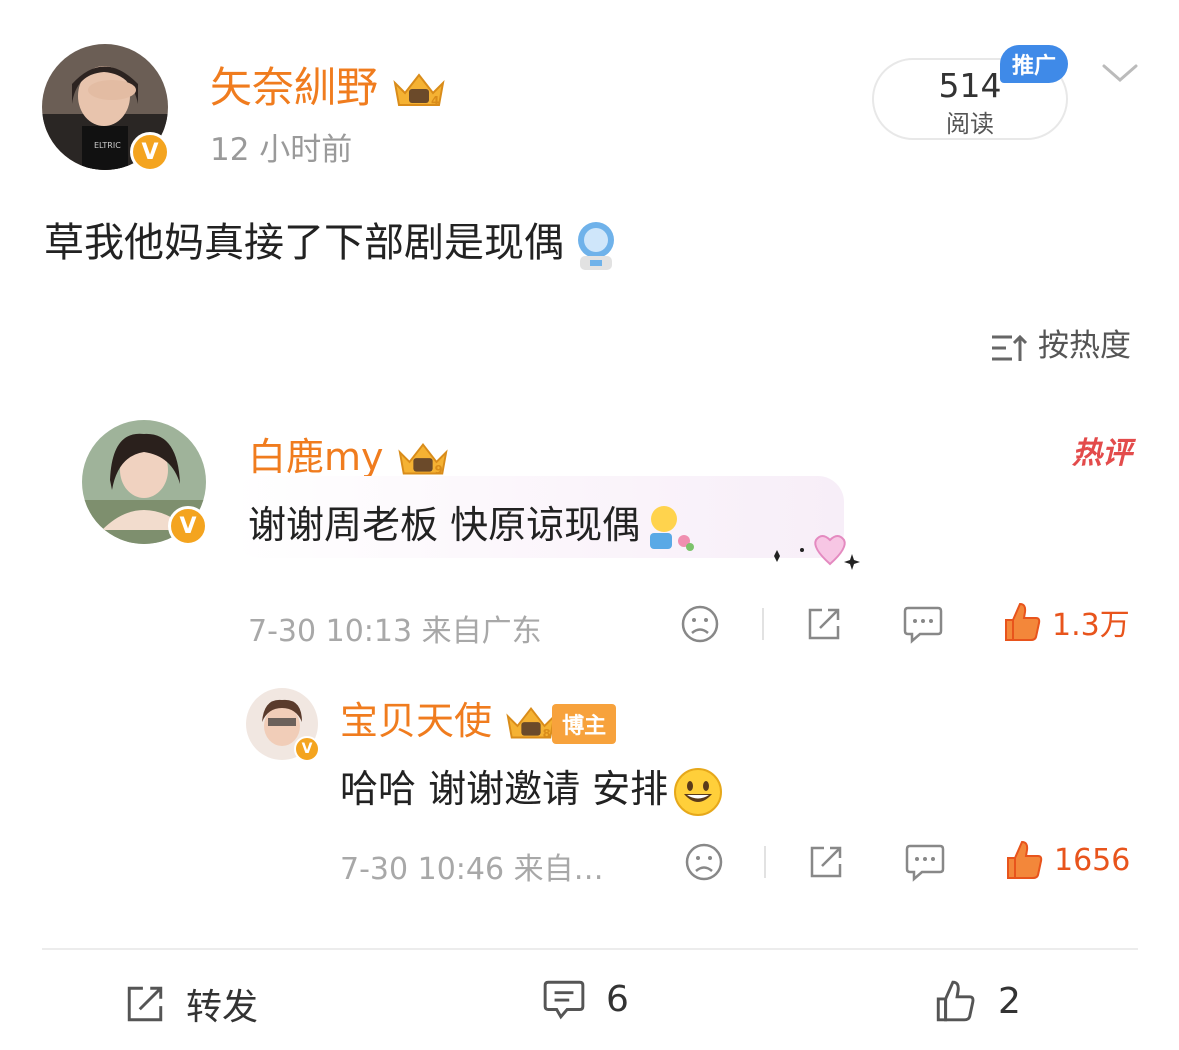 This screenshot has width=1179, height=1050. What do you see at coordinates (1009, 1001) in the screenshot?
I see `post-like-count: 2` at bounding box center [1009, 1001].